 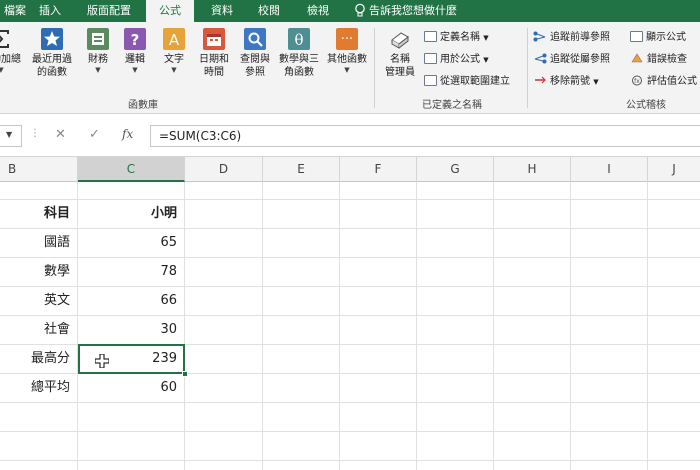 What do you see at coordinates (571, 60) in the screenshot?
I see `trace-dependents-button: 追蹤從屬參照` at bounding box center [571, 60].